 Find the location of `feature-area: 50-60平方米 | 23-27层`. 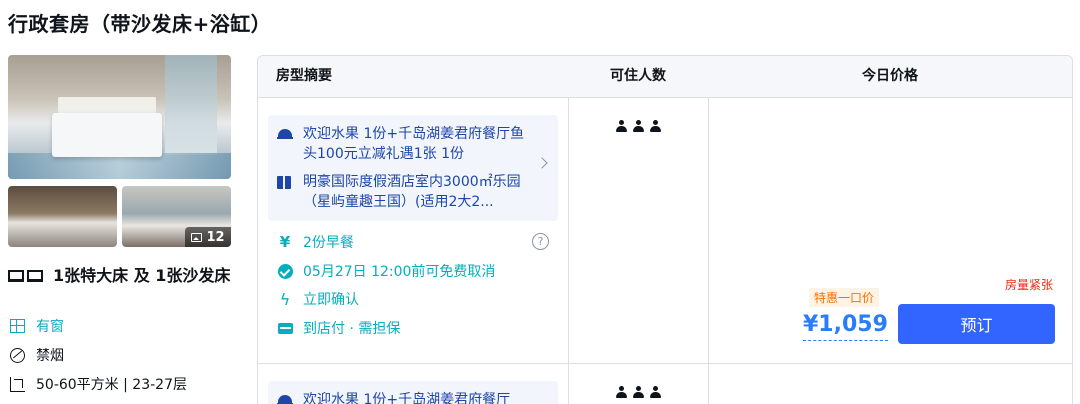

feature-area: 50-60平方米 | 23-27层 is located at coordinates (97, 384).